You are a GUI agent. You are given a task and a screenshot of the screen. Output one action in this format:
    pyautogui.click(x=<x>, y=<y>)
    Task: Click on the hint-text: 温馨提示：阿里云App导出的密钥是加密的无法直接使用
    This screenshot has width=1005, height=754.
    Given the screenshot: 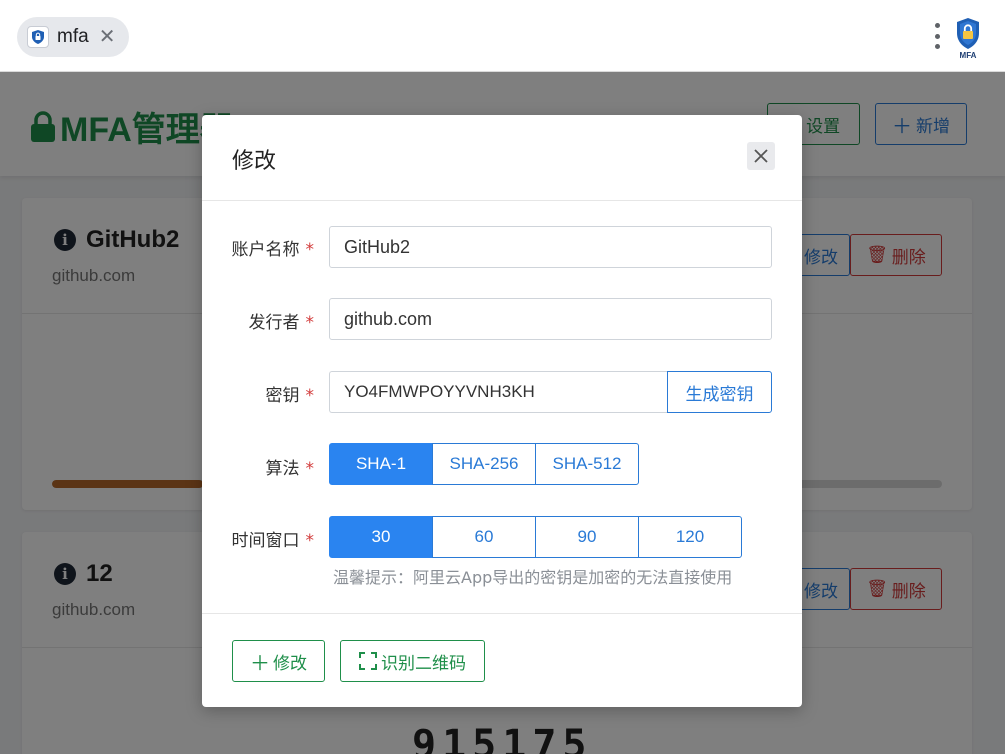 What is the action you would take?
    pyautogui.click(x=533, y=577)
    